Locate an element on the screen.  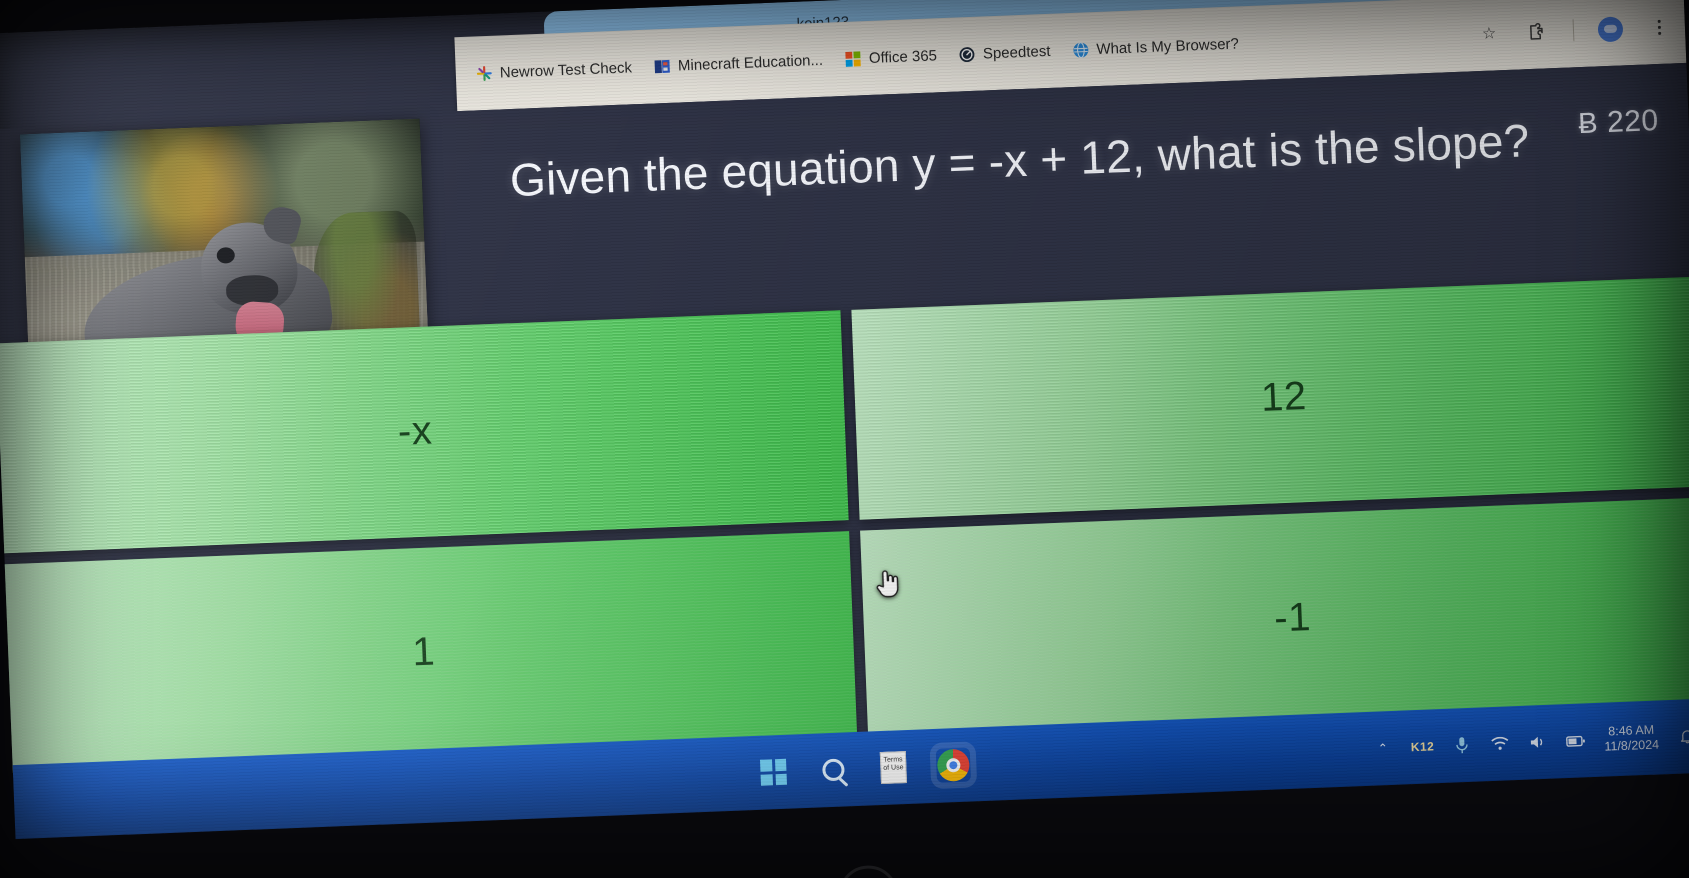
start-button is located at coordinates (773, 772).